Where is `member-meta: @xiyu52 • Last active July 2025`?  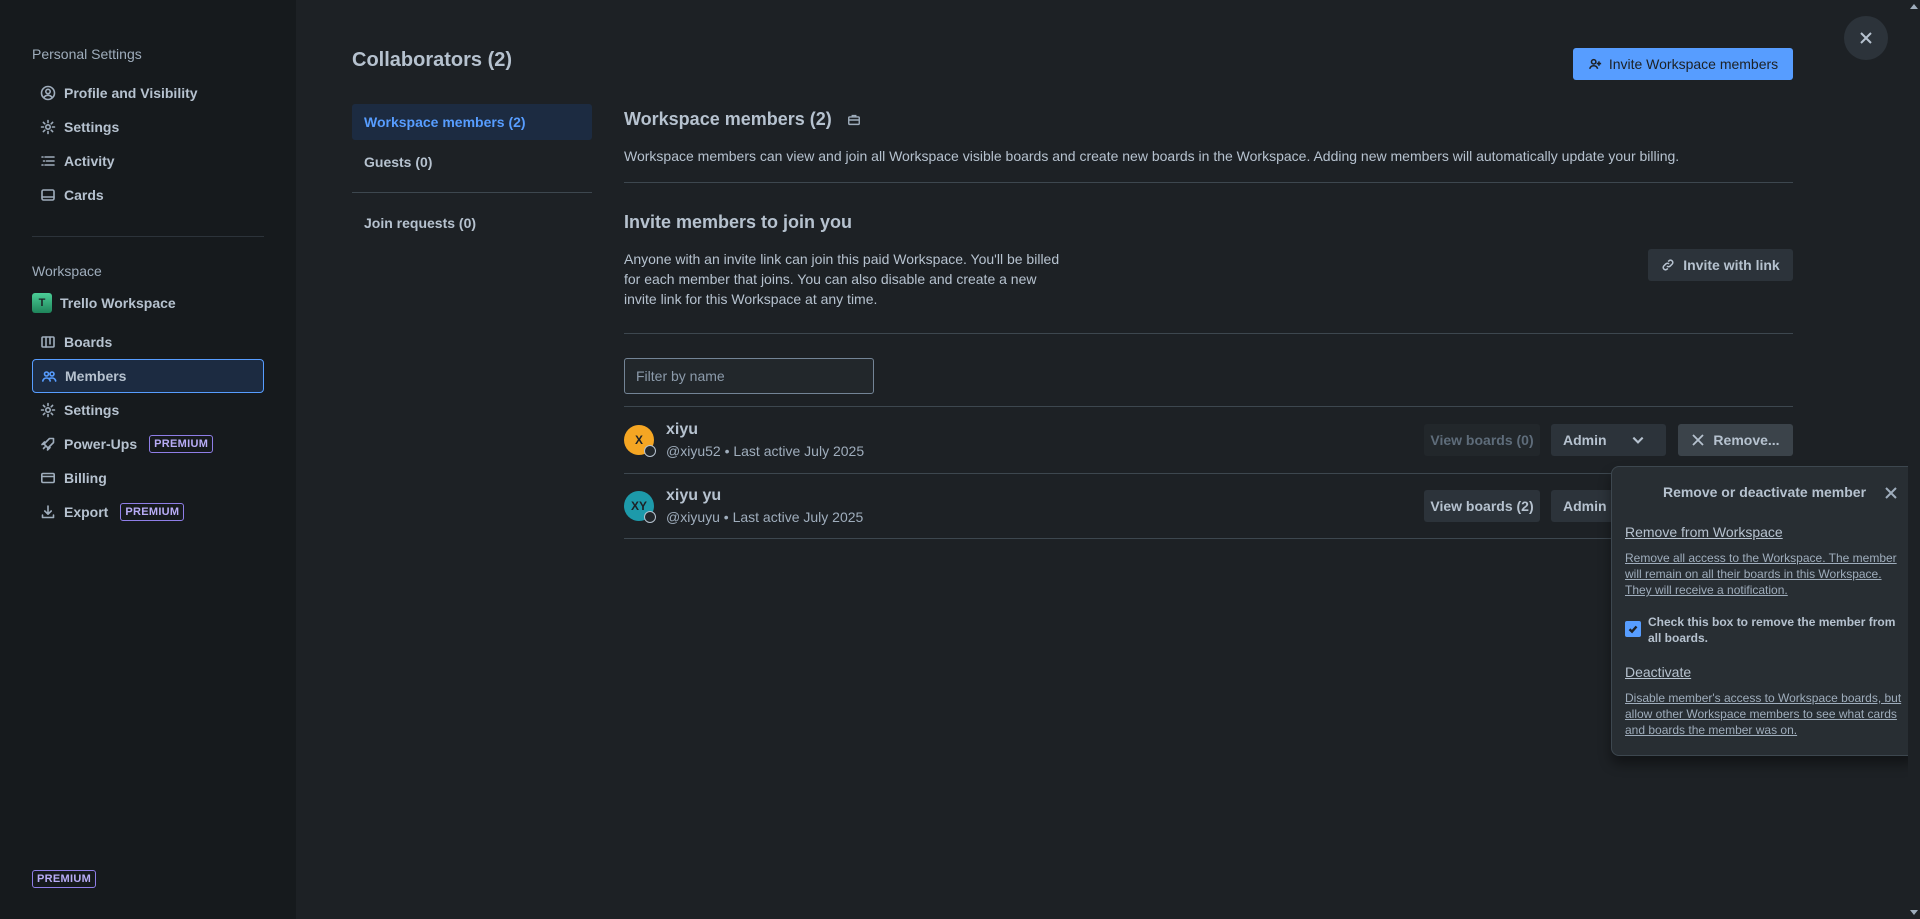 member-meta: @xiyu52 • Last active July 2025 is located at coordinates (765, 451).